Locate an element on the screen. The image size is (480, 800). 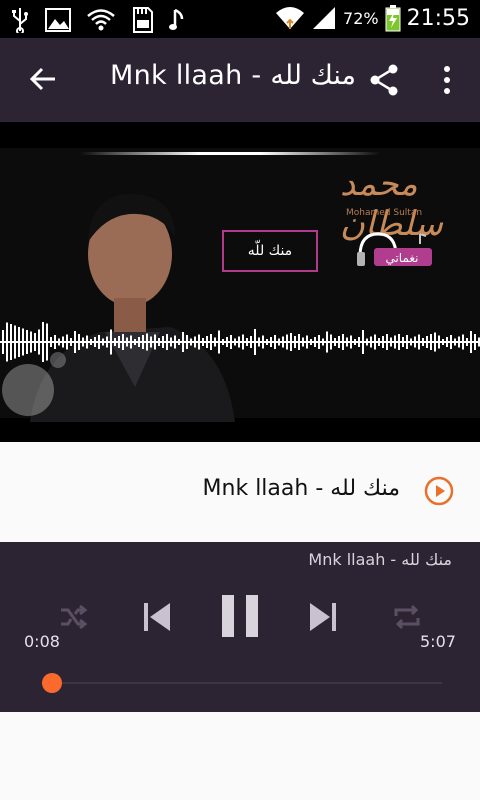
usb-icon is located at coordinates (20, 20).